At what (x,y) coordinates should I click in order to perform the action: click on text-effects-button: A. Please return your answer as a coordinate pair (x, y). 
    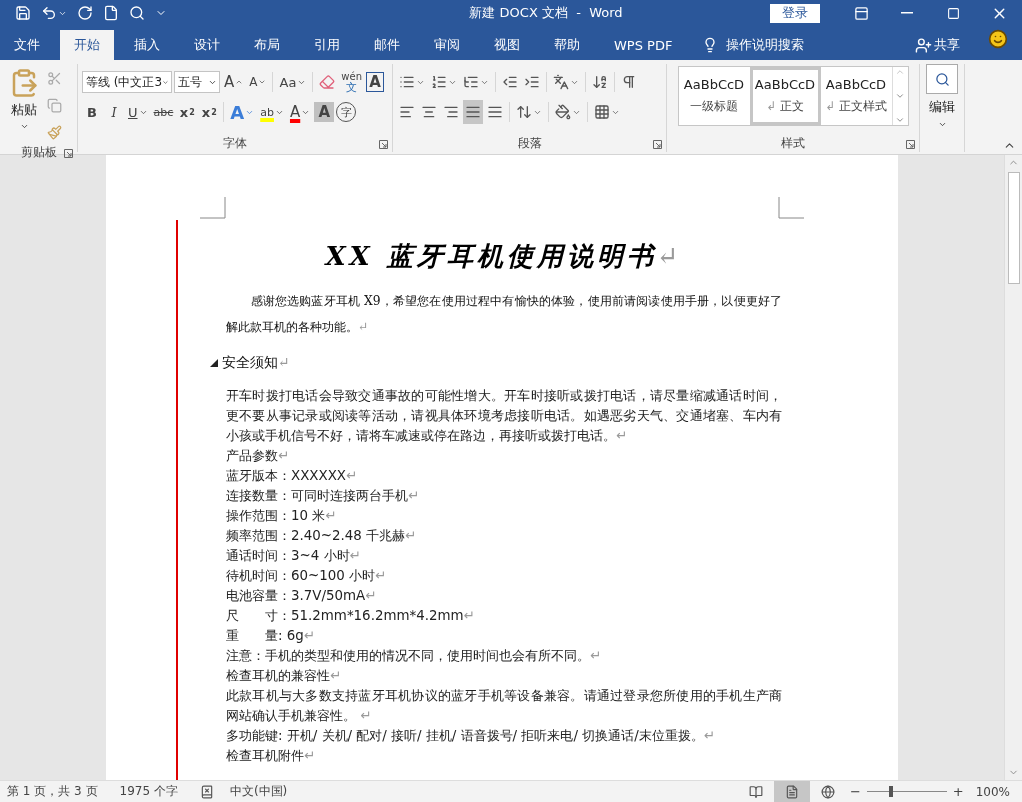
    Looking at the image, I should click on (242, 112).